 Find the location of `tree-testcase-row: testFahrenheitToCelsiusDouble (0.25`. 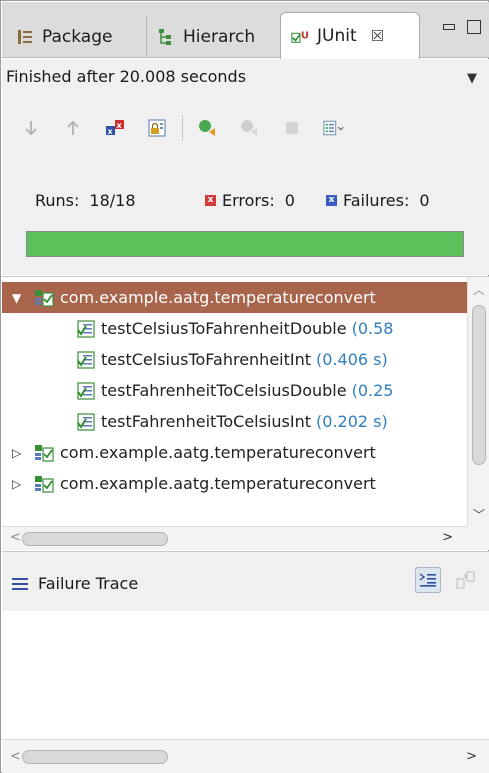

tree-testcase-row: testFahrenheitToCelsiusDouble (0.25 is located at coordinates (234, 390).